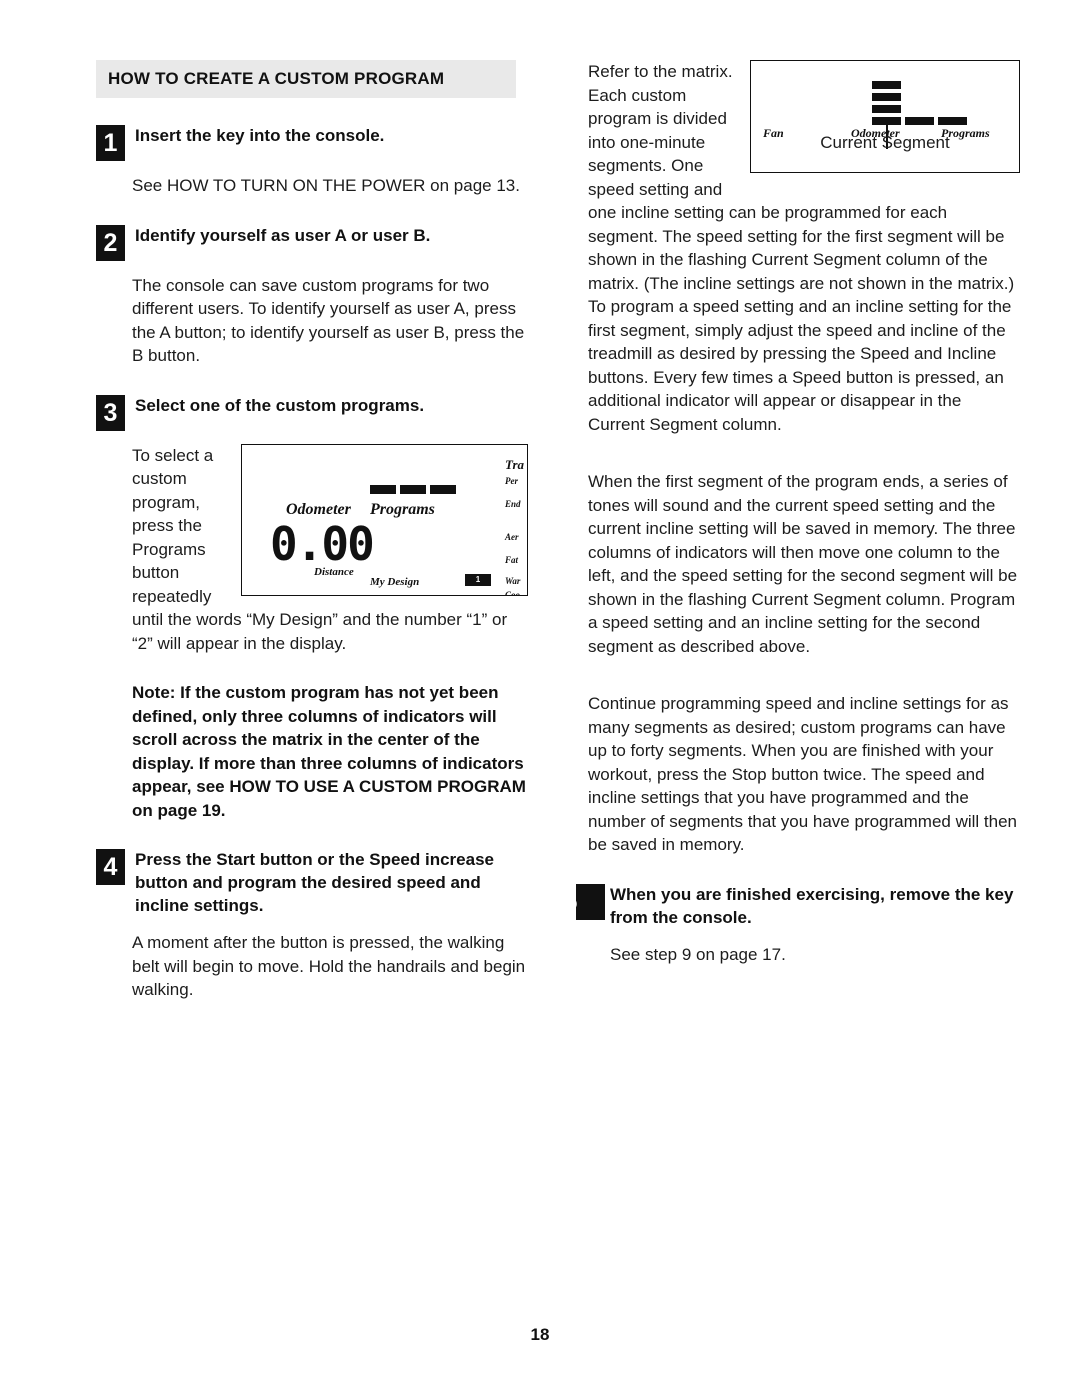 This screenshot has width=1080, height=1397. Describe the element at coordinates (513, 580) in the screenshot. I see `console-edge-label-warmup: War` at that location.